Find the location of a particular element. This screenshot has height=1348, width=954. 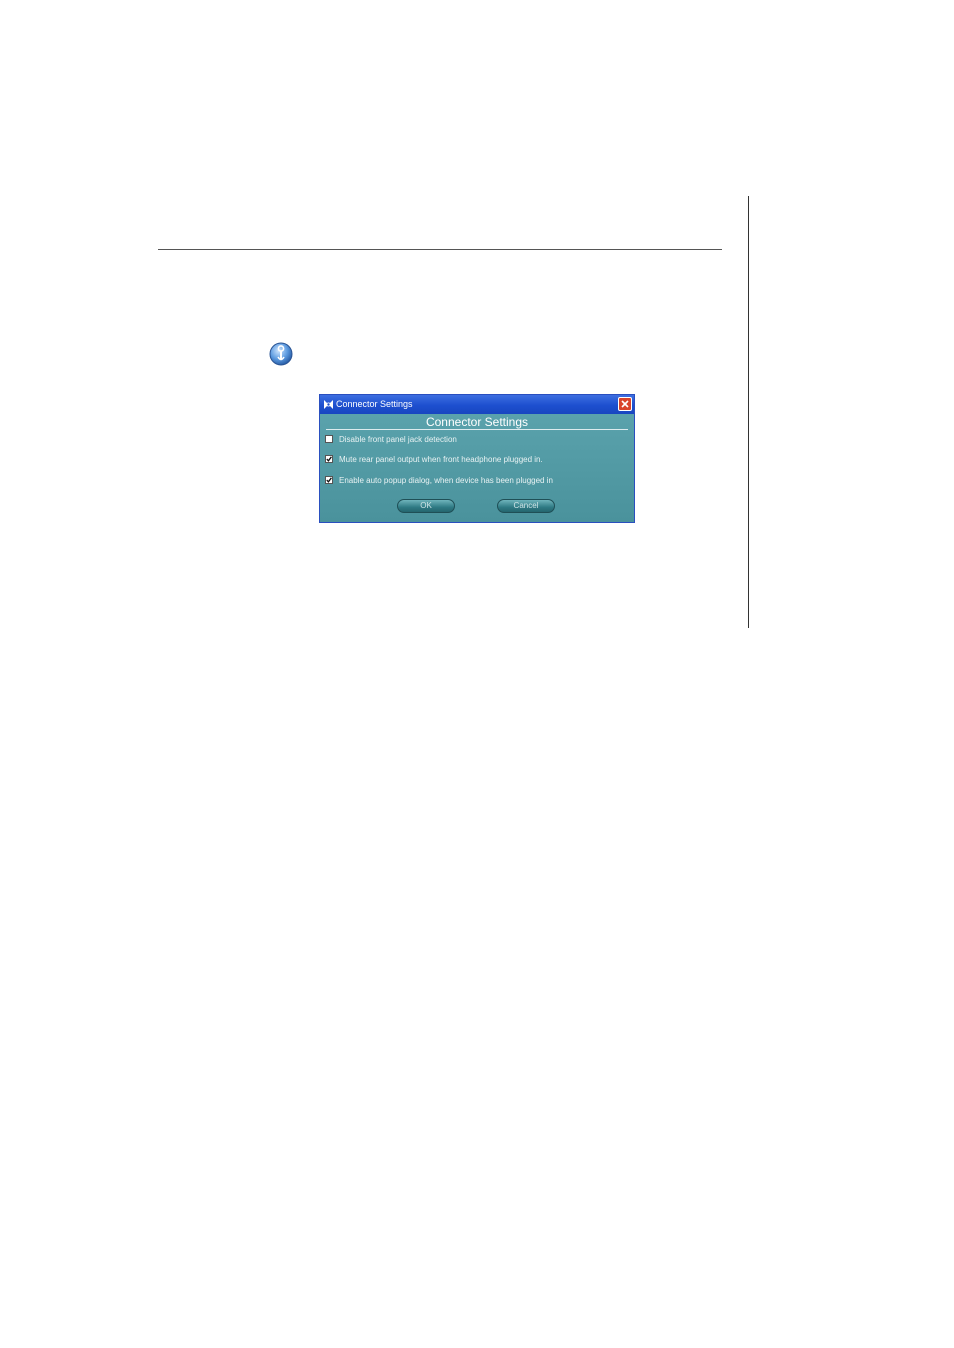

checkbox-enable-auto-popup is located at coordinates (329, 480).